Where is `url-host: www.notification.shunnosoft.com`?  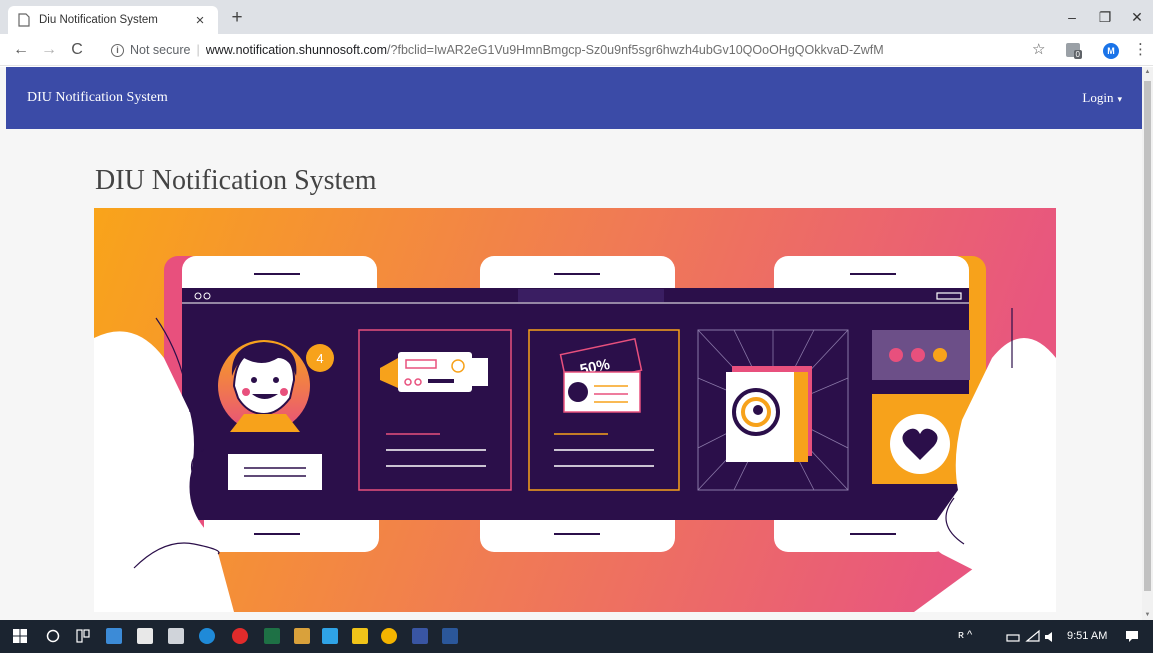 url-host: www.notification.shunnosoft.com is located at coordinates (296, 50).